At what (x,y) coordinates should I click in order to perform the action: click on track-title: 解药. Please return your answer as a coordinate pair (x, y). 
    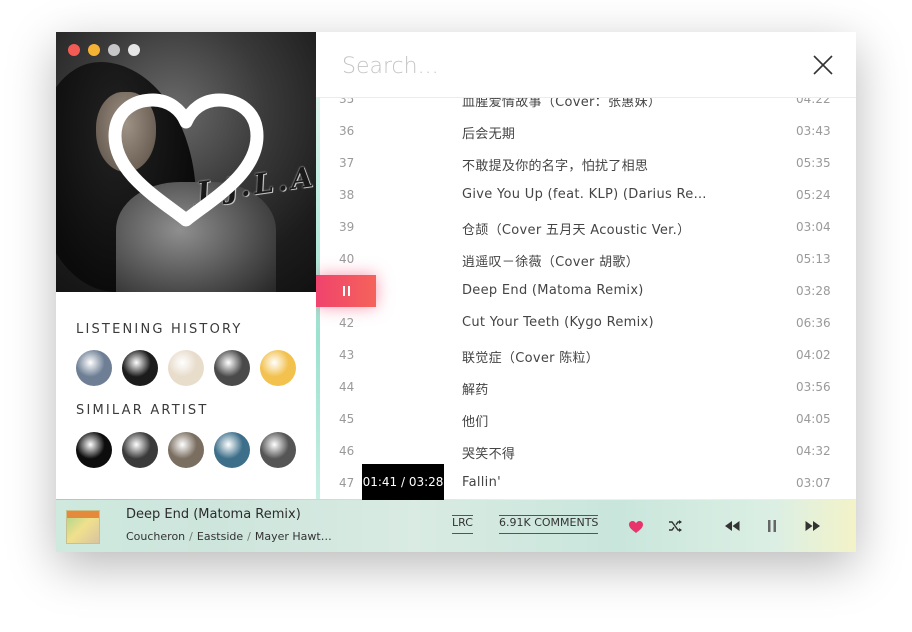
    Looking at the image, I should click on (475, 390).